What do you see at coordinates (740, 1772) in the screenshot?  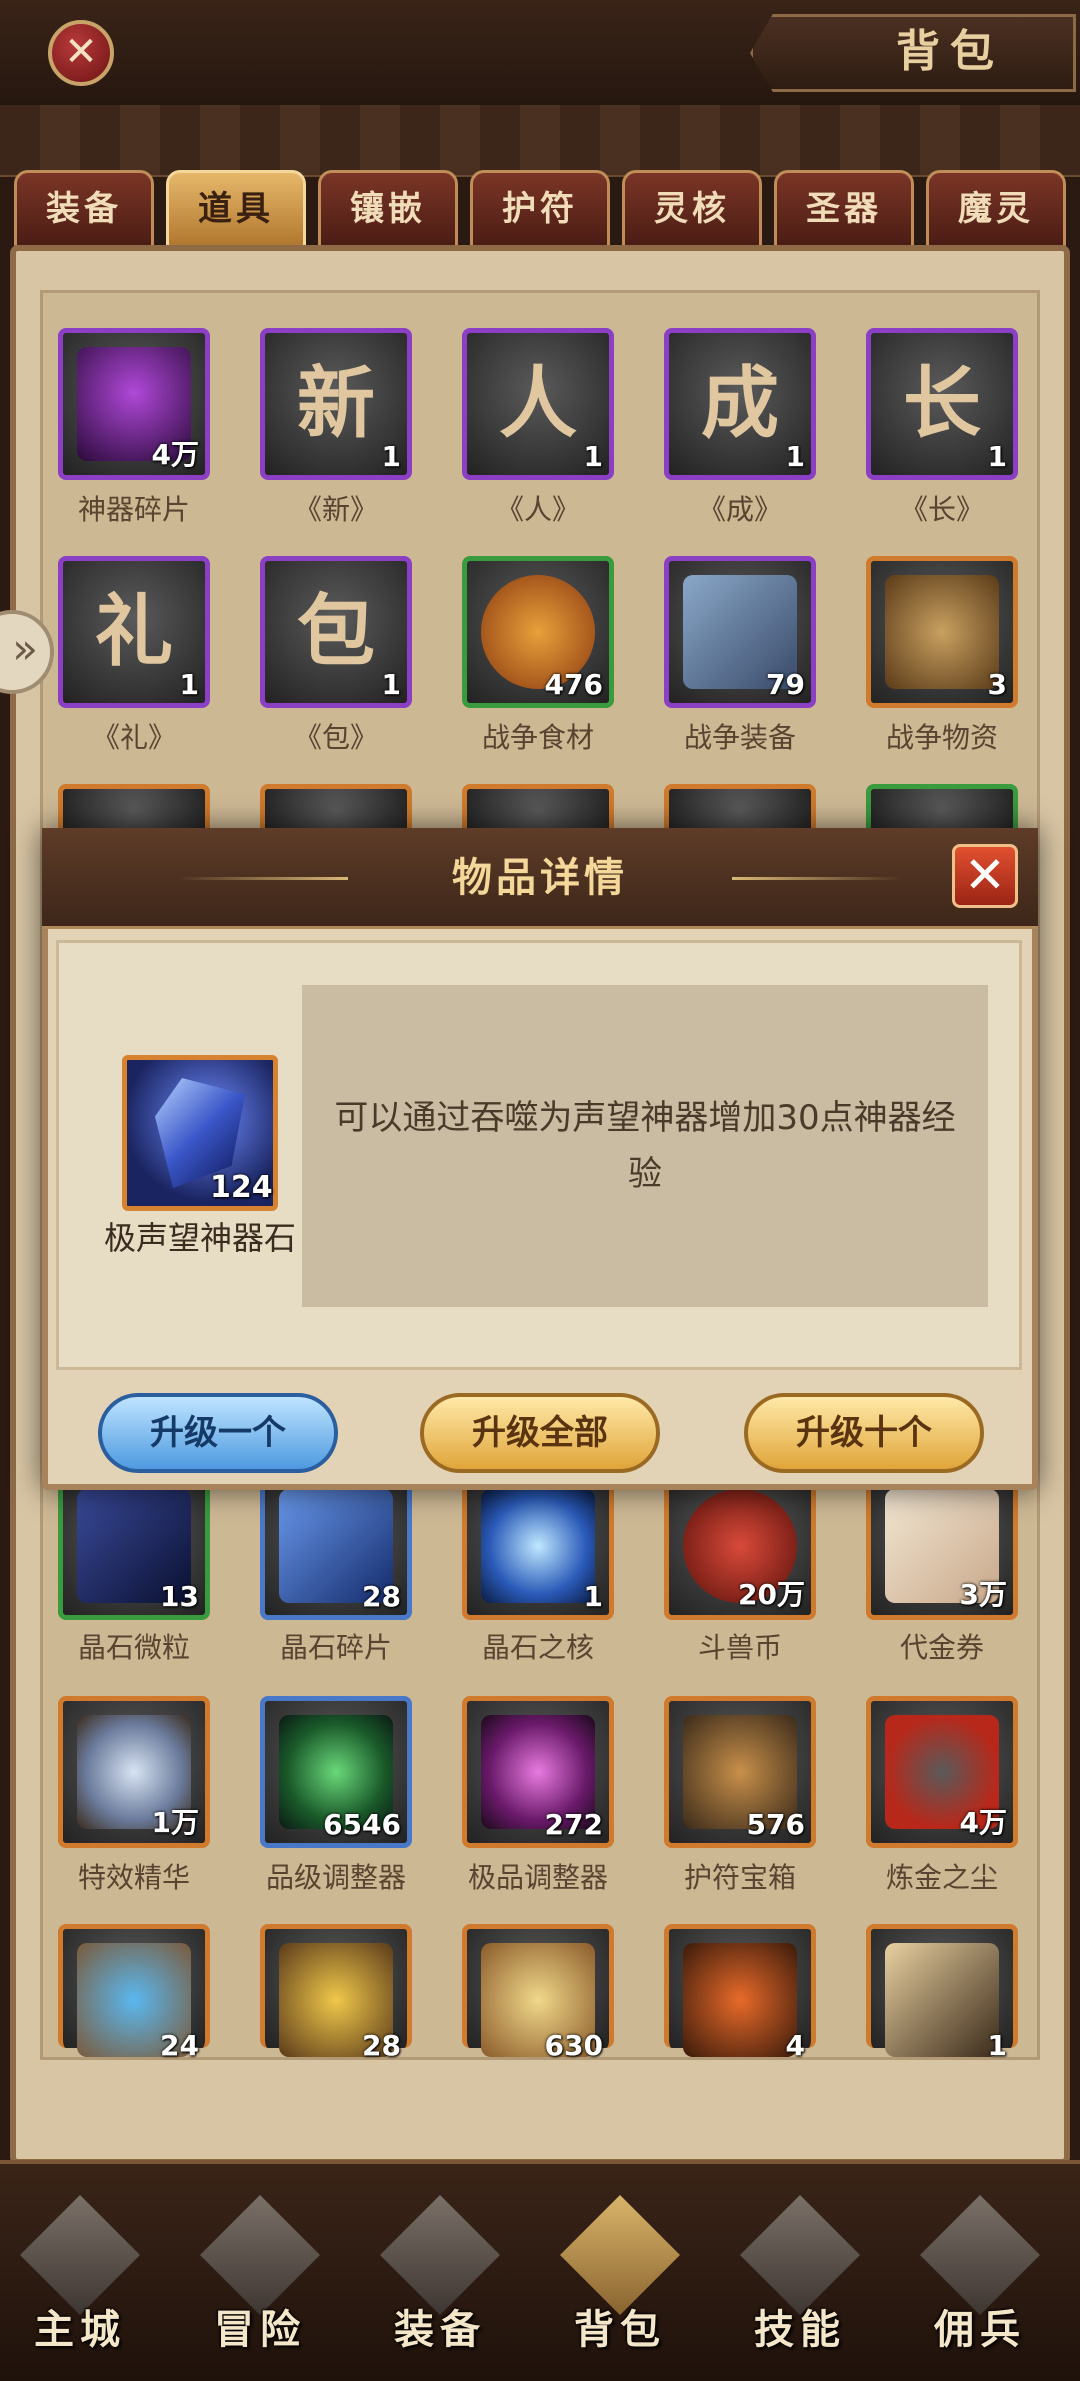 I see `item-slot: 576` at bounding box center [740, 1772].